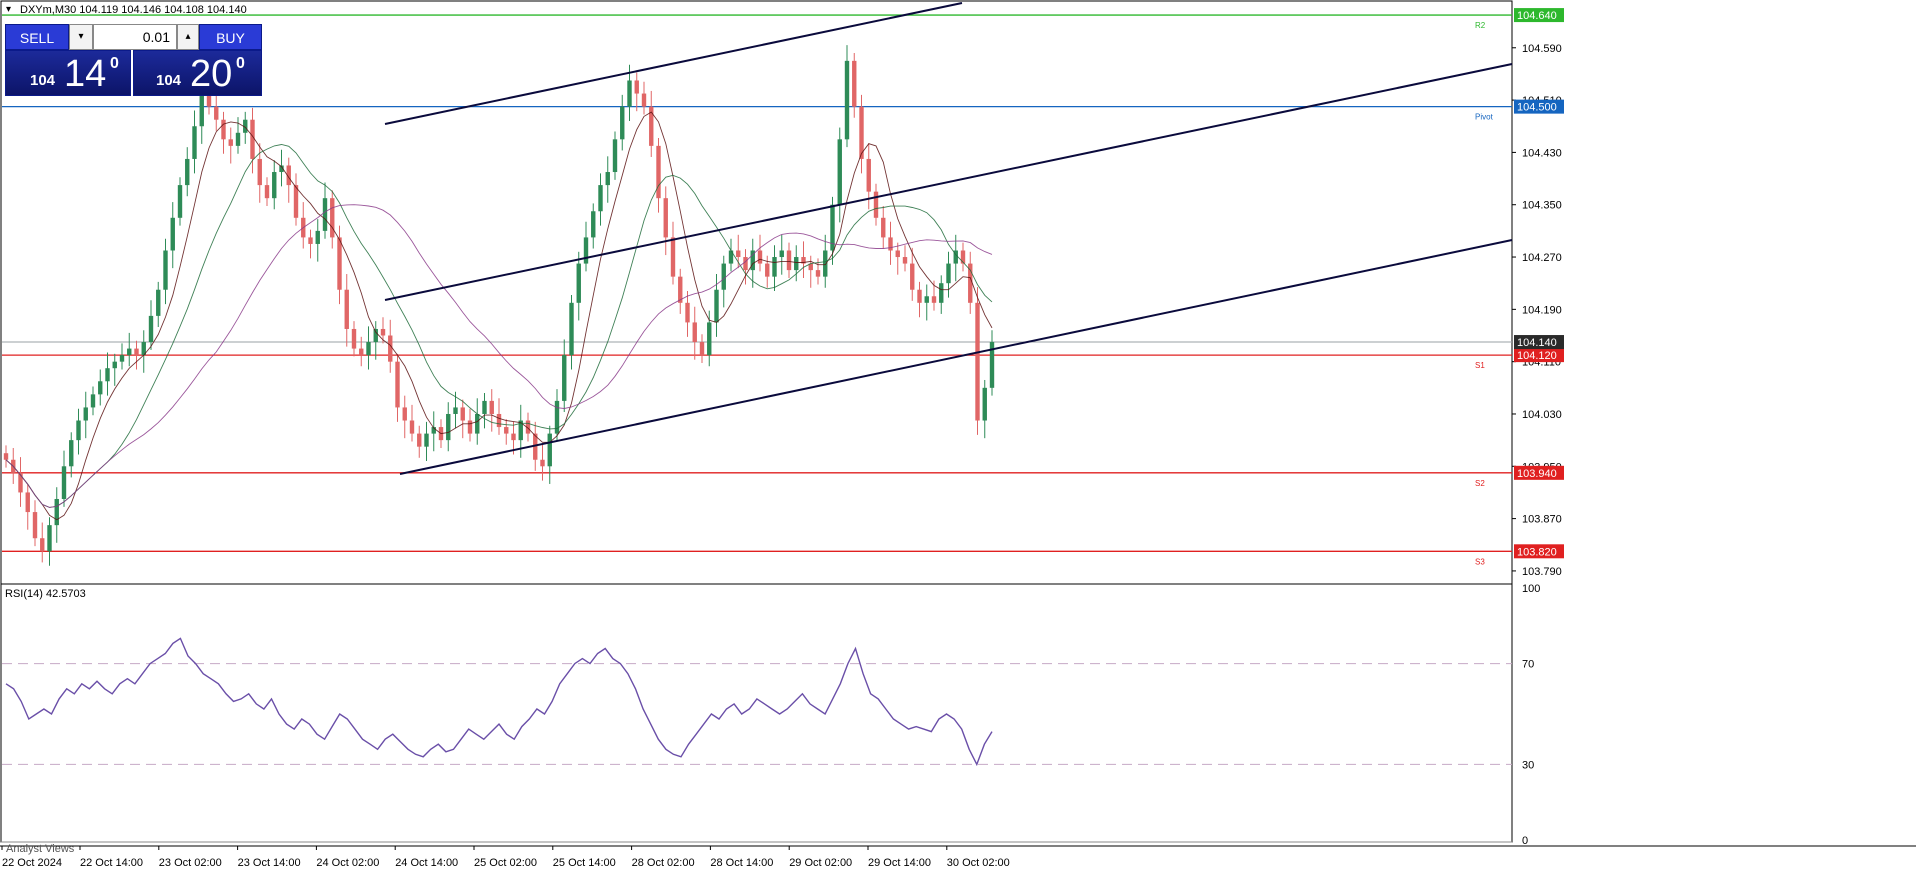 The width and height of the screenshot is (1916, 874). Describe the element at coordinates (45, 594) in the screenshot. I see `rsi-indicator-label: RSI(14) 42.5703` at that location.